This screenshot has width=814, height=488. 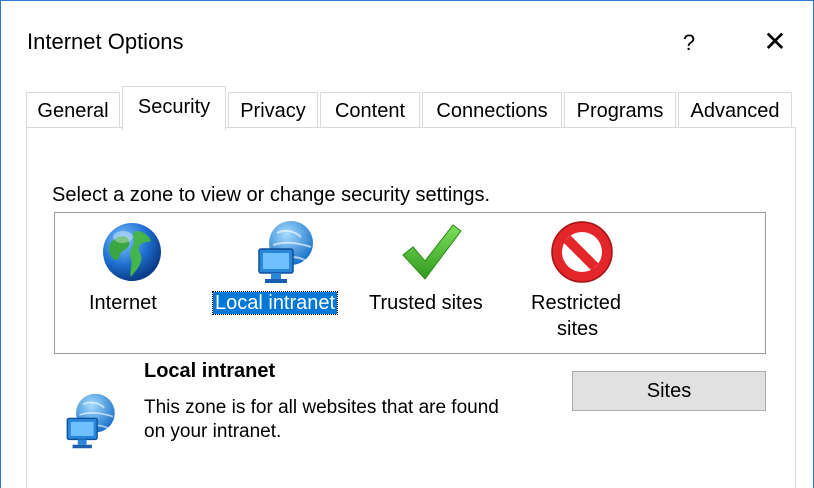 I want to click on zone-restricted-sites: Restricted sites, so click(x=580, y=283).